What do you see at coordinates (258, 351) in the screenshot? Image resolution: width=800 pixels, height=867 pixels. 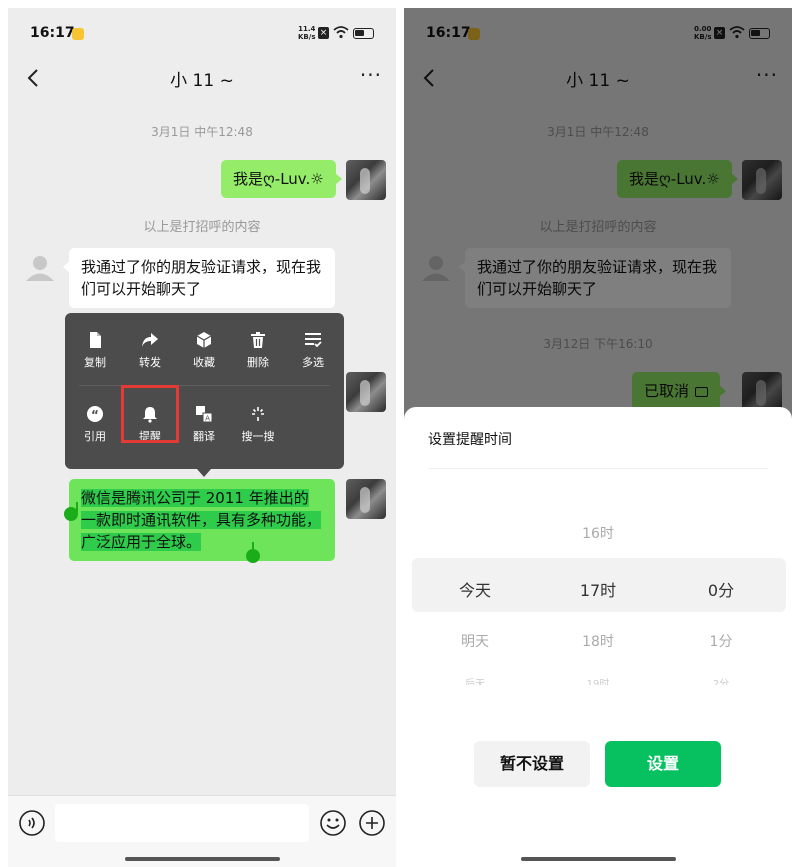 I see `menu-delete: 删除` at bounding box center [258, 351].